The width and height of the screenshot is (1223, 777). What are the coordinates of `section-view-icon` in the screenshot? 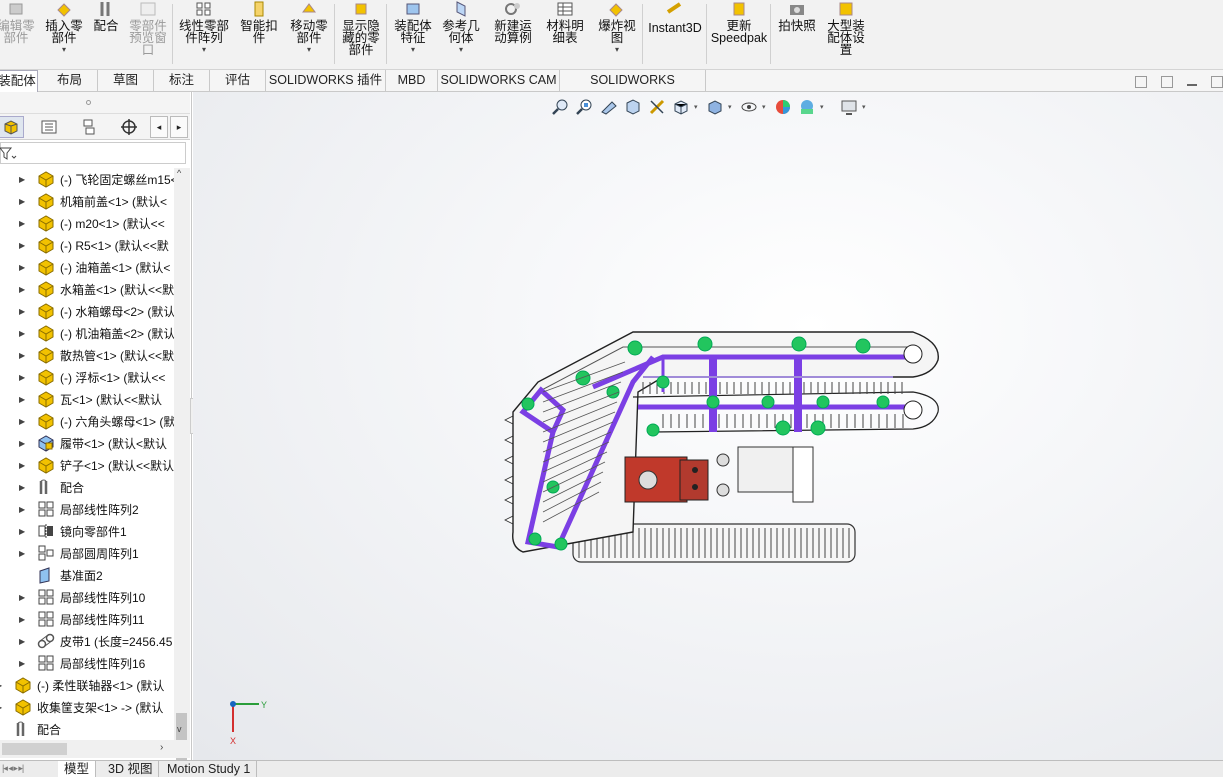 It's located at (633, 107).